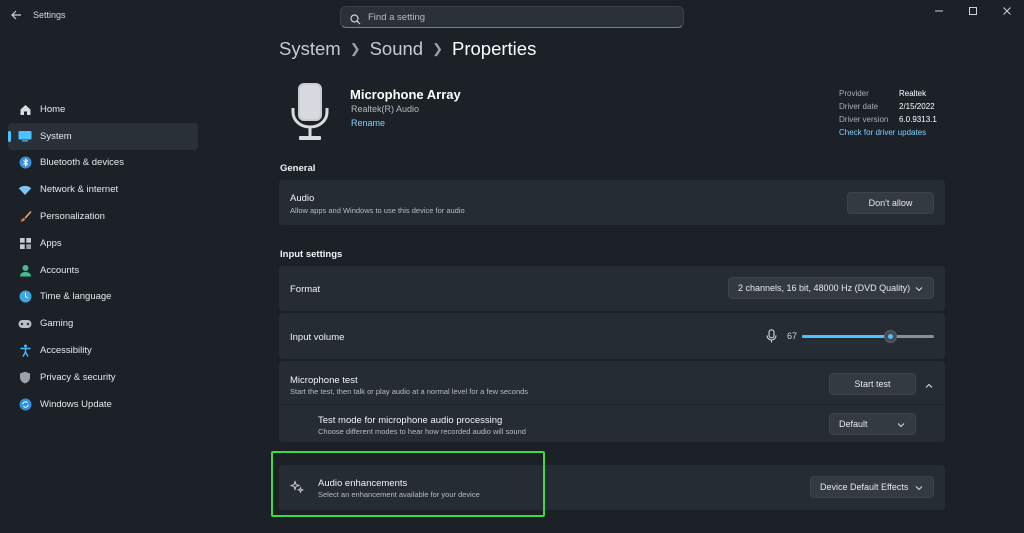  What do you see at coordinates (103, 109) in the screenshot?
I see `sidebar-item-home: Home` at bounding box center [103, 109].